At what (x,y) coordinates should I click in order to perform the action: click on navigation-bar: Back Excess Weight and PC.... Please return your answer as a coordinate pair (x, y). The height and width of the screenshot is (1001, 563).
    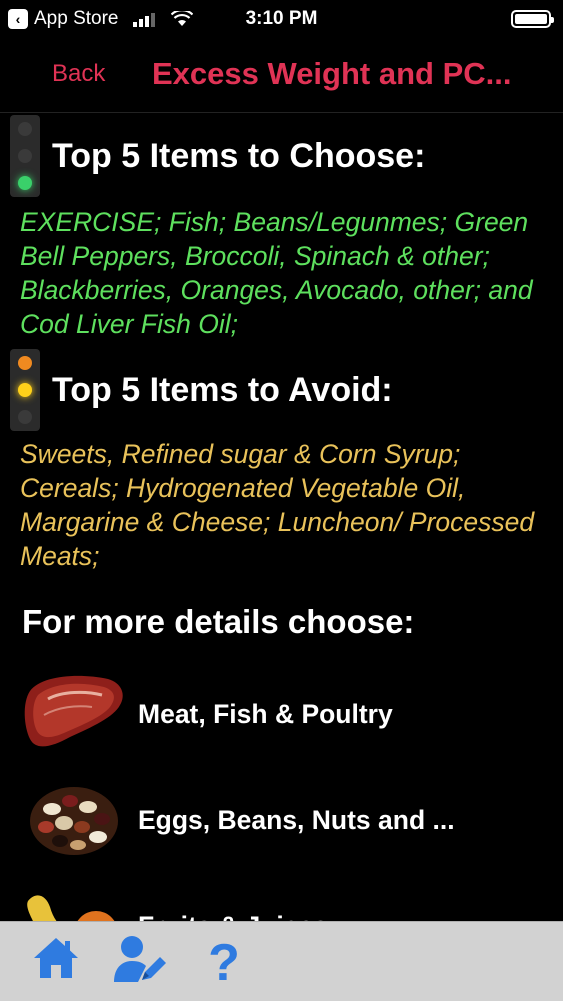
    Looking at the image, I should click on (281, 76).